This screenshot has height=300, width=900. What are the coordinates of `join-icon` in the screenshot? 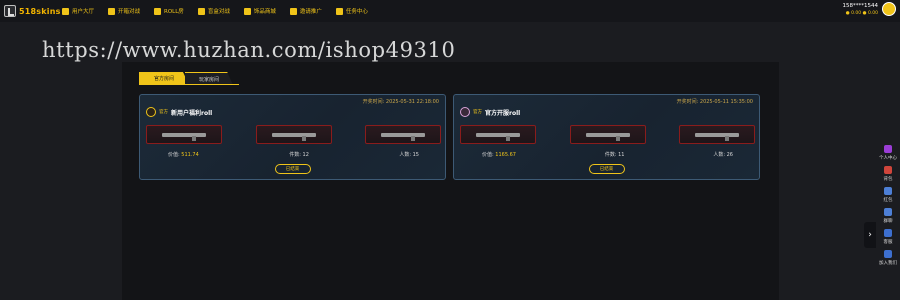 It's located at (888, 254).